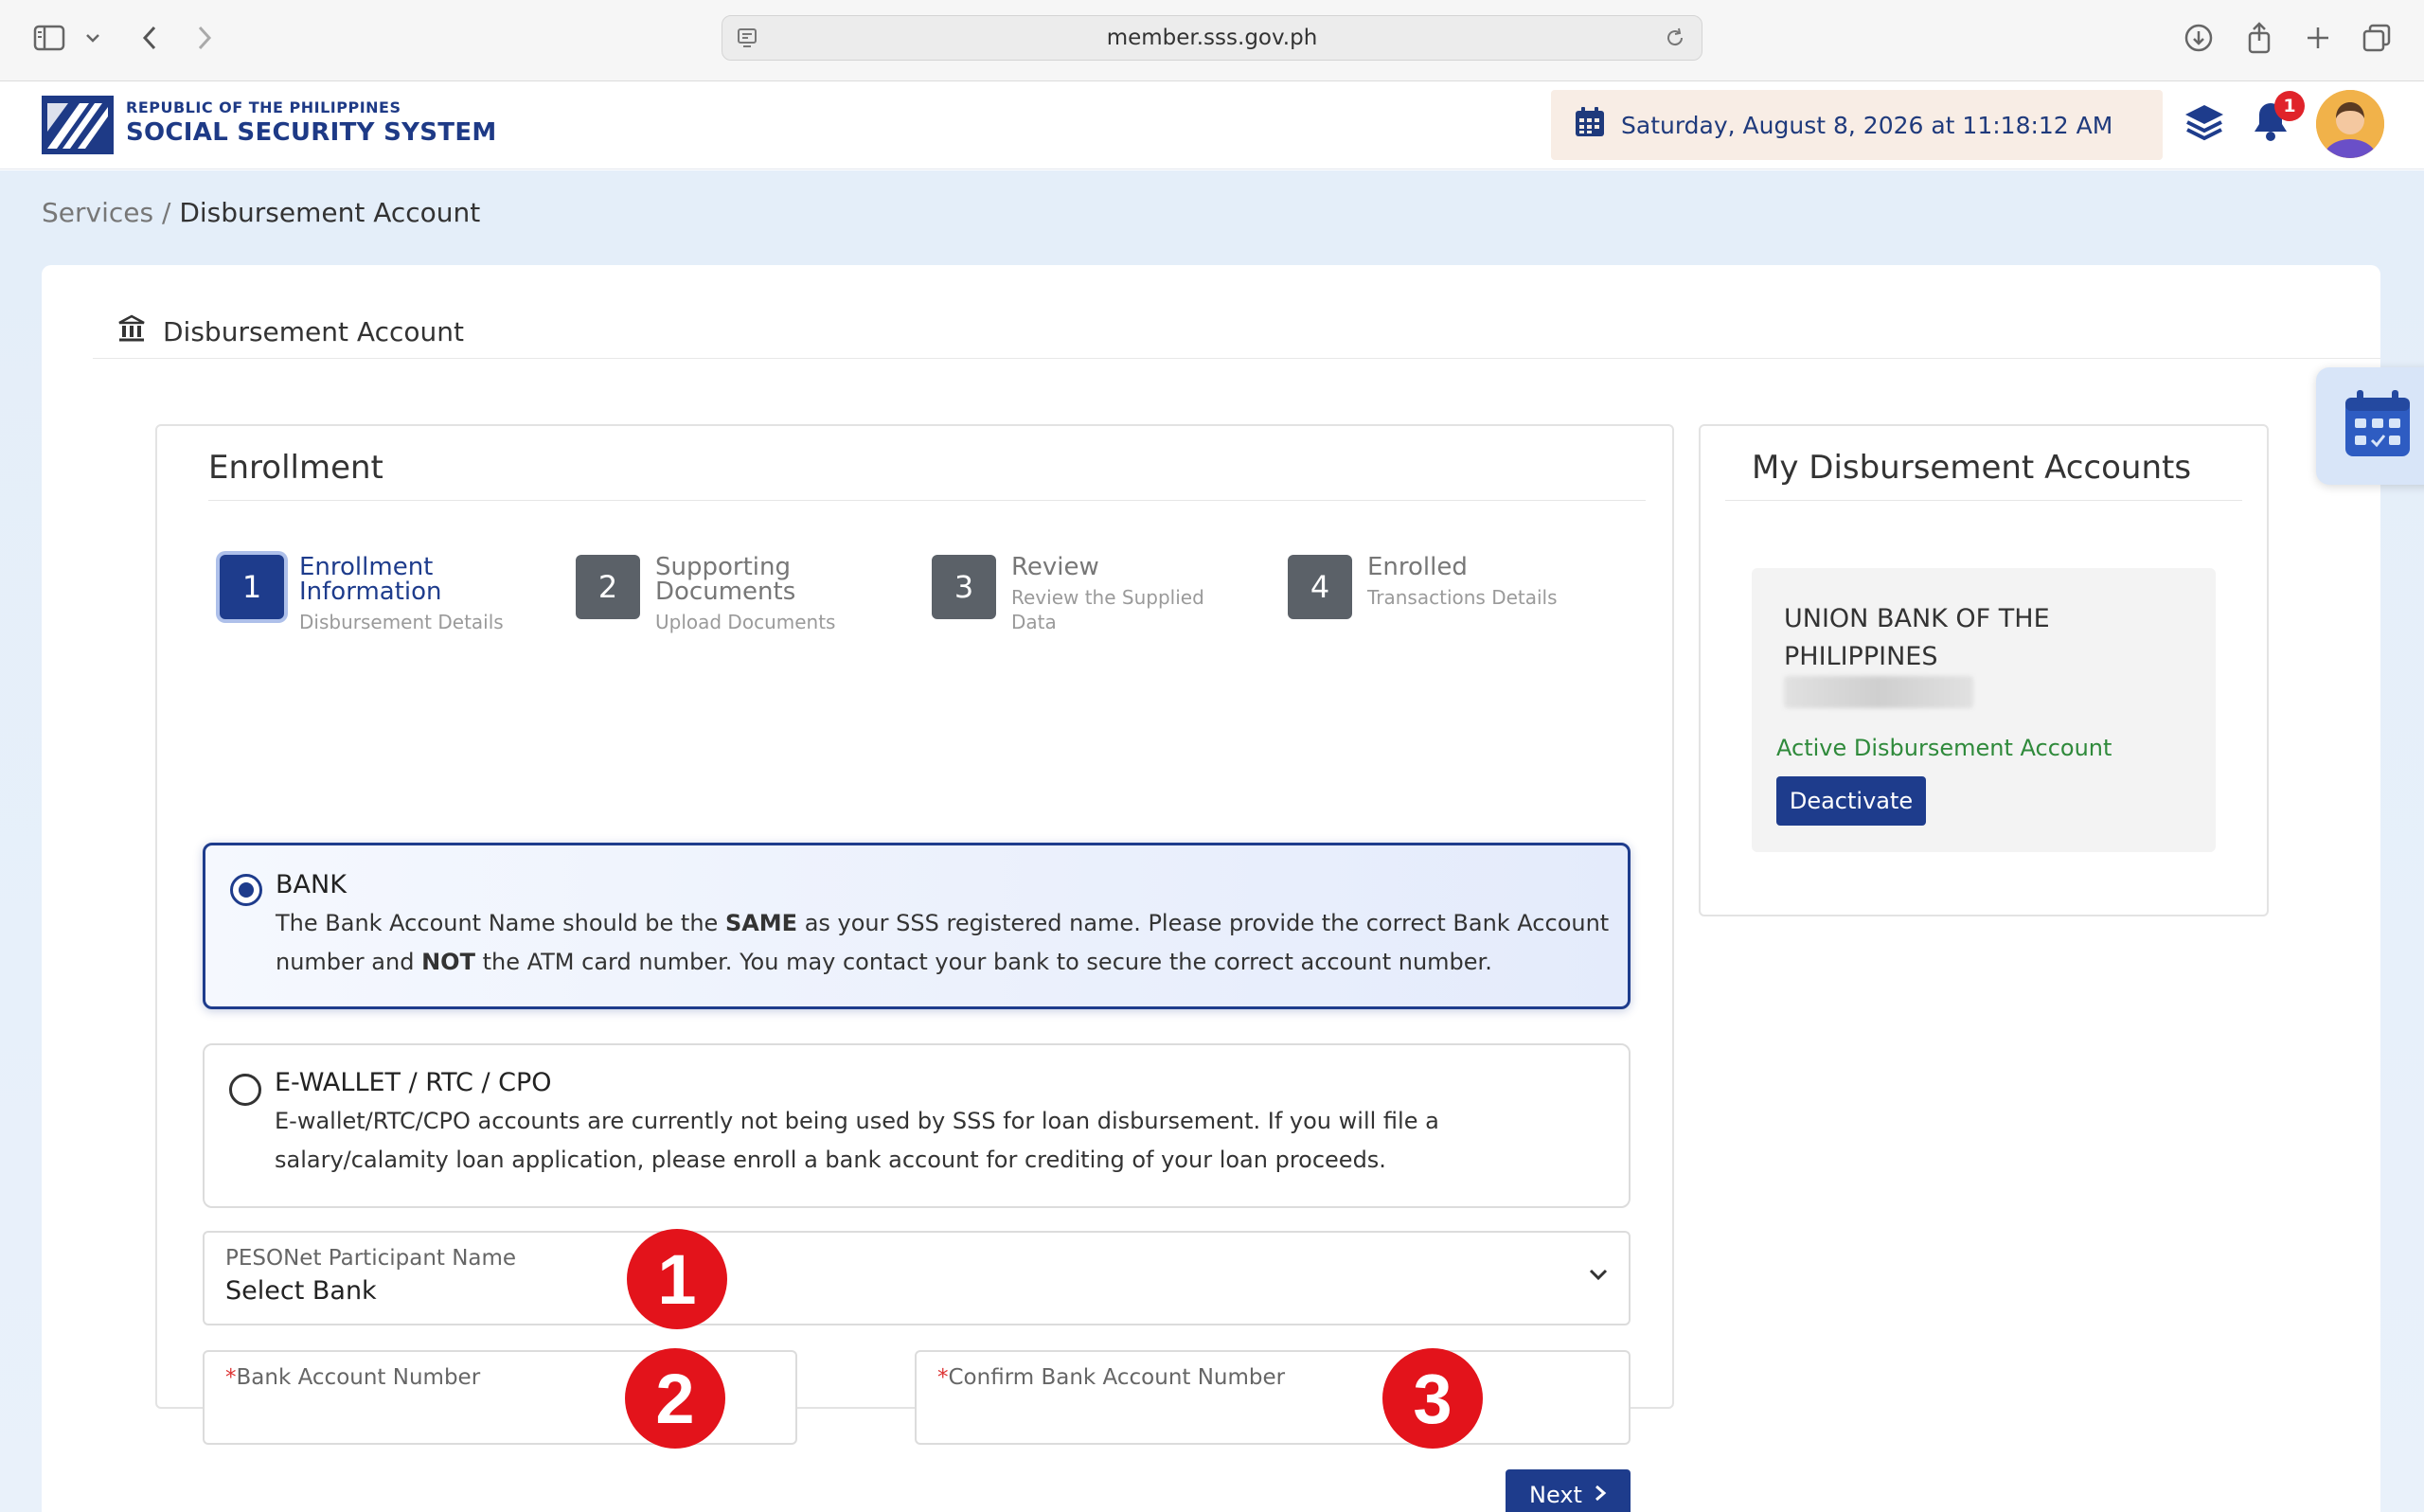 The image size is (2424, 1512). Describe the element at coordinates (370, 592) in the screenshot. I see `step-title: Information` at that location.